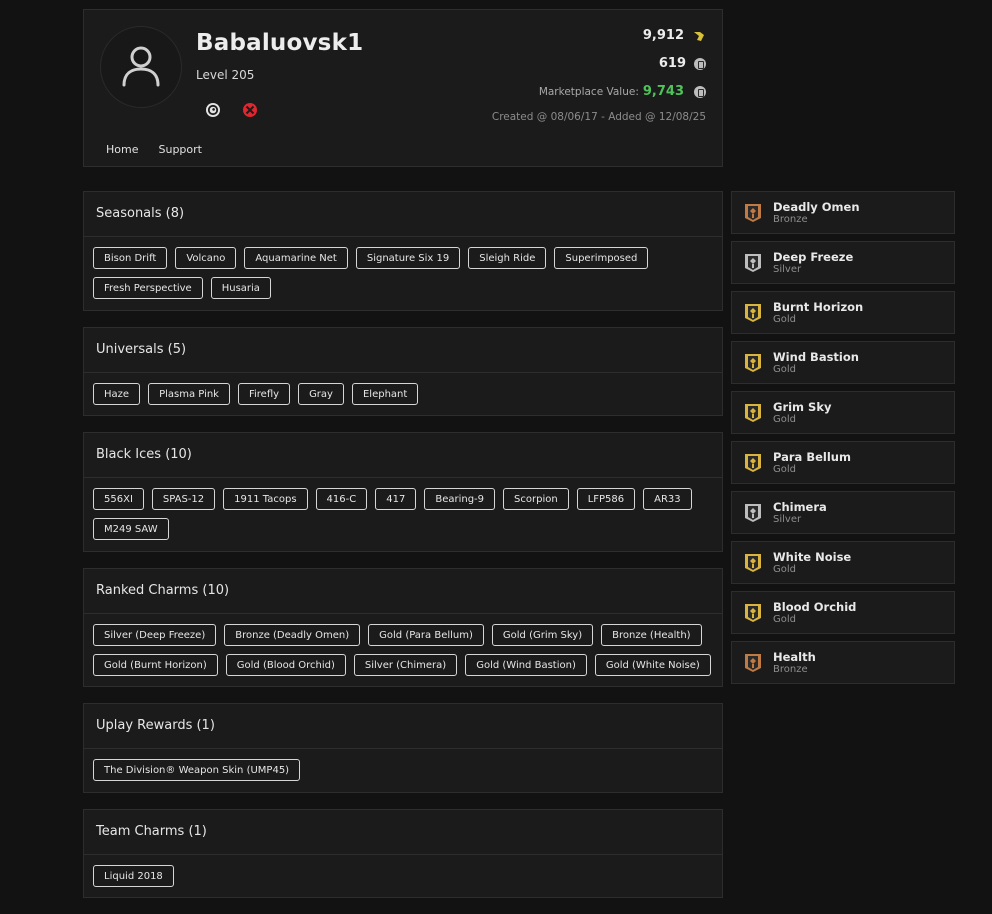  What do you see at coordinates (385, 394) in the screenshot?
I see `tag-item: Elephant` at bounding box center [385, 394].